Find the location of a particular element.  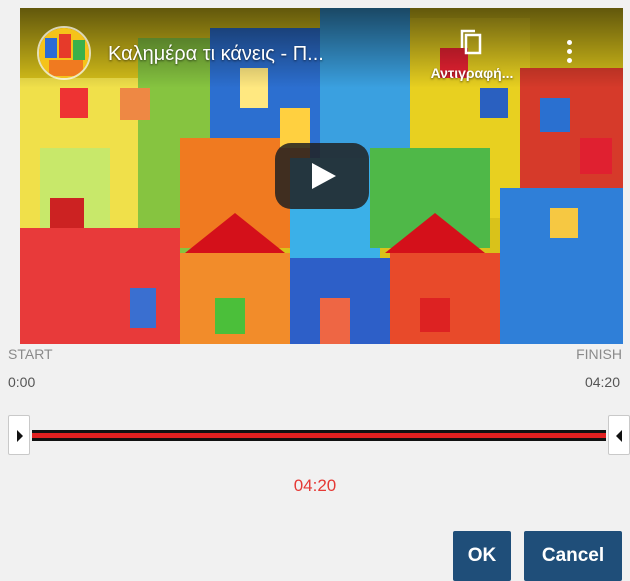

trim-slider is located at coordinates (319, 435).